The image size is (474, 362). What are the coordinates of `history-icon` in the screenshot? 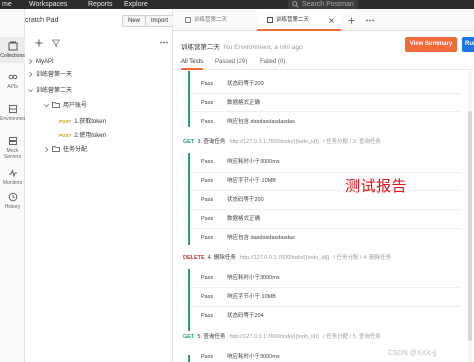 It's located at (12, 197).